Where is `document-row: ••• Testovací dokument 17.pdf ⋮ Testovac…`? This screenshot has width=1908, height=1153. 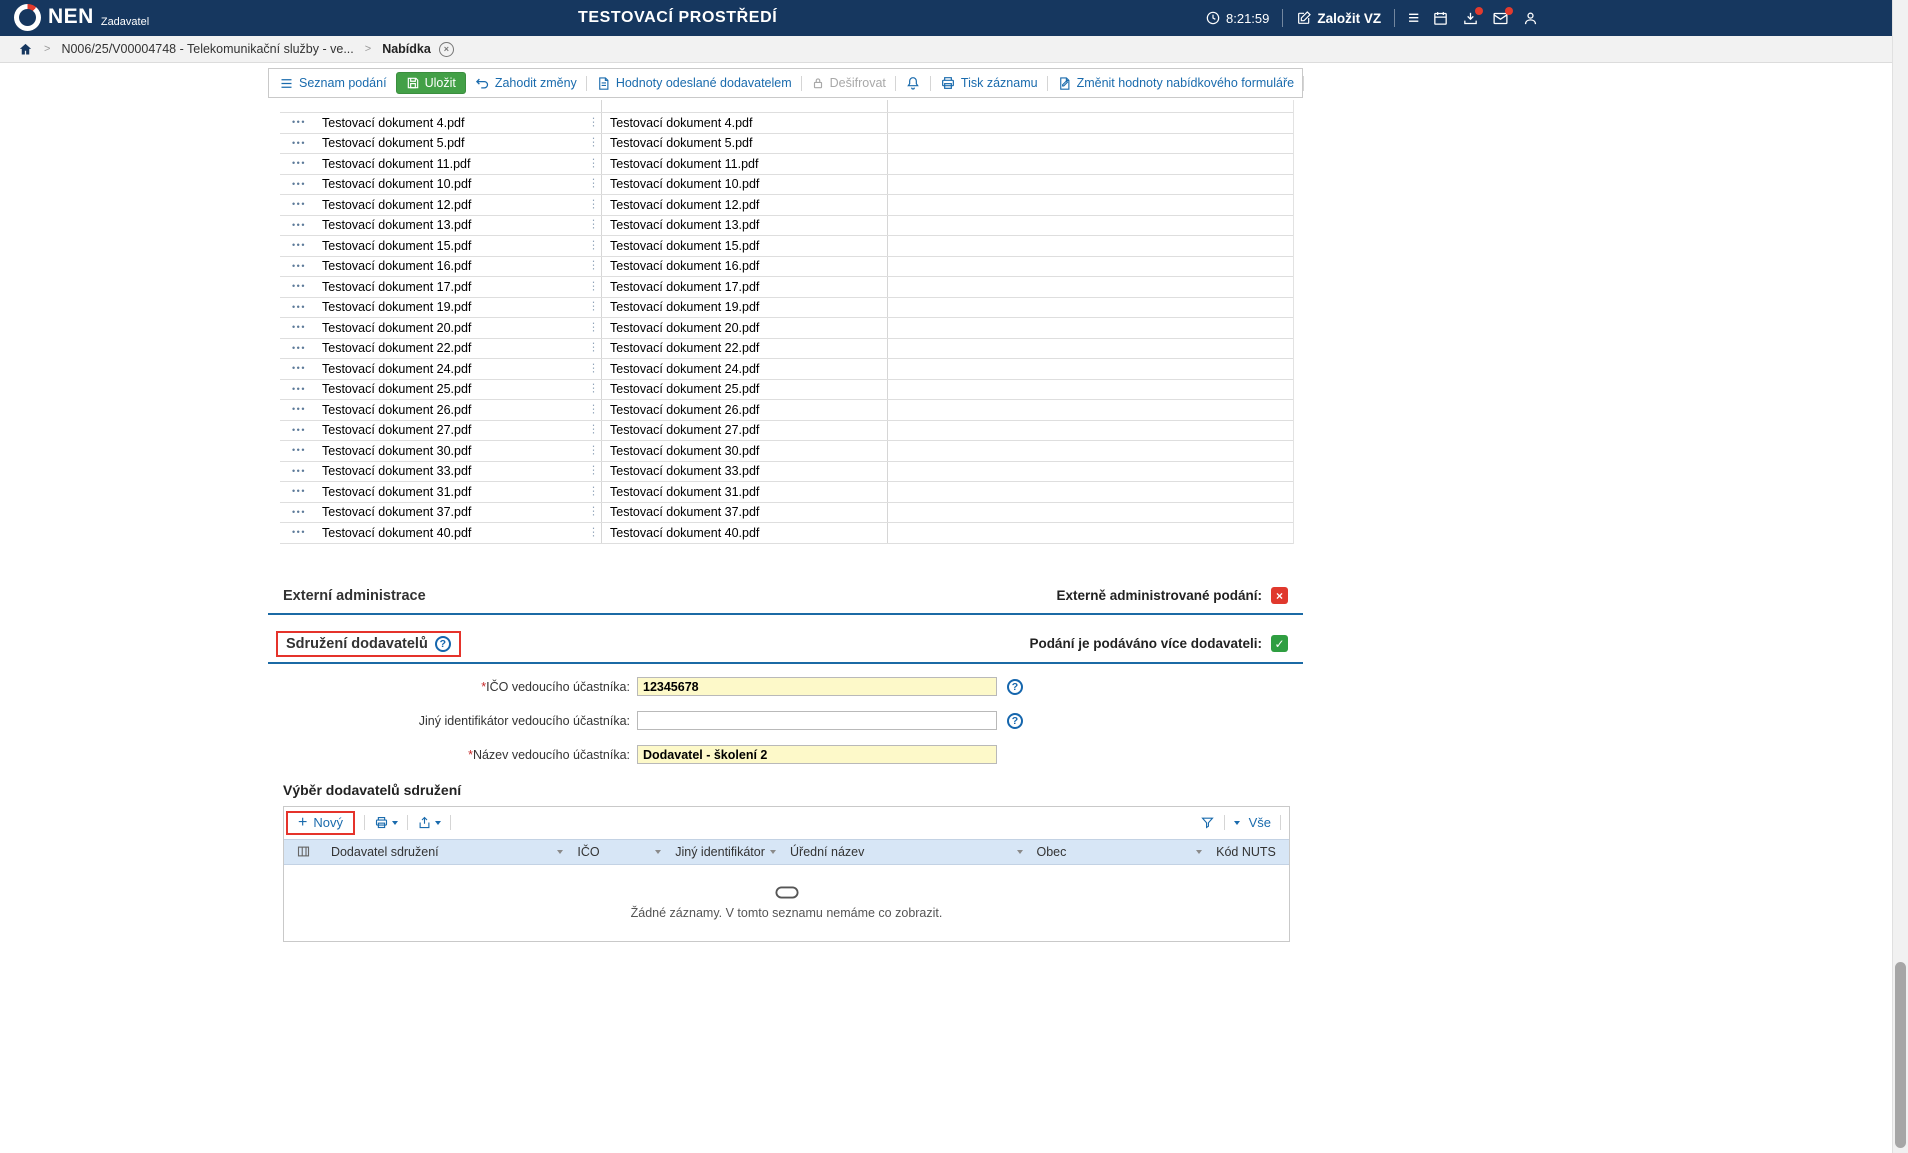
document-row: ••• Testovací dokument 17.pdf ⋮ Testovac… is located at coordinates (786, 287).